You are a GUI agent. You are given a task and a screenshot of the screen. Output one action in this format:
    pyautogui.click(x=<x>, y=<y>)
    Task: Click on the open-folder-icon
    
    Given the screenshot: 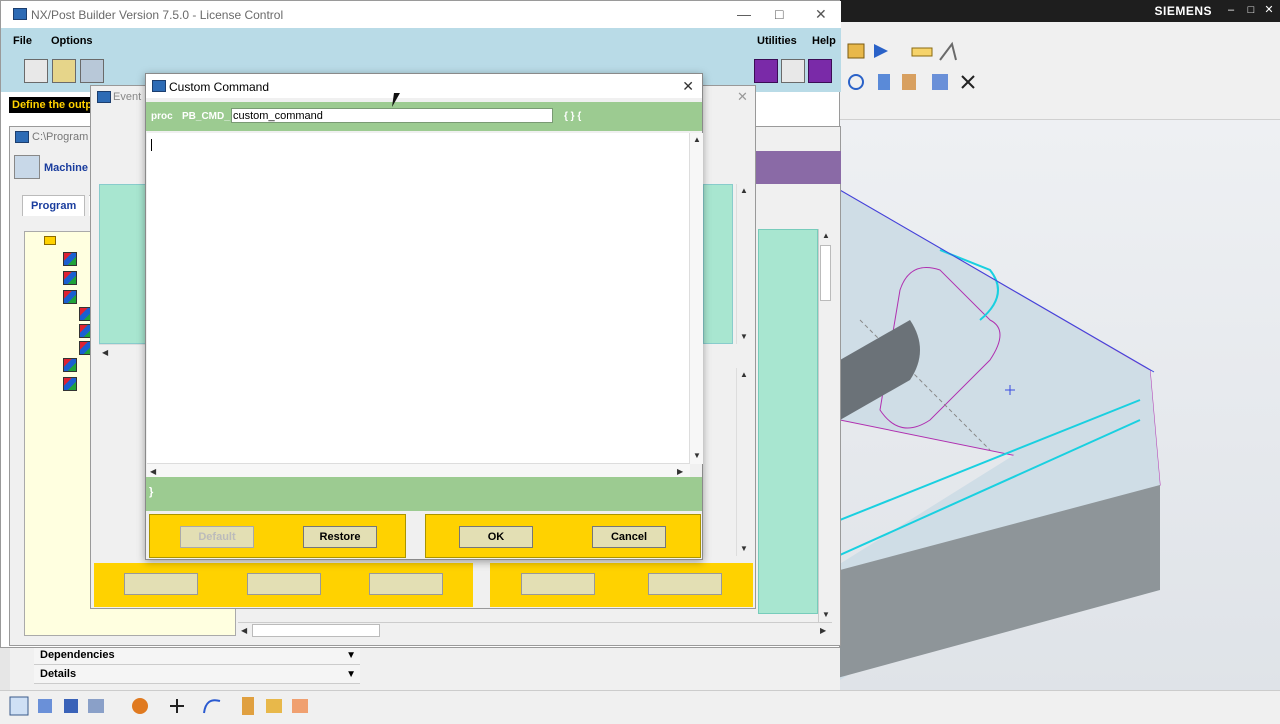 What is the action you would take?
    pyautogui.click(x=64, y=71)
    